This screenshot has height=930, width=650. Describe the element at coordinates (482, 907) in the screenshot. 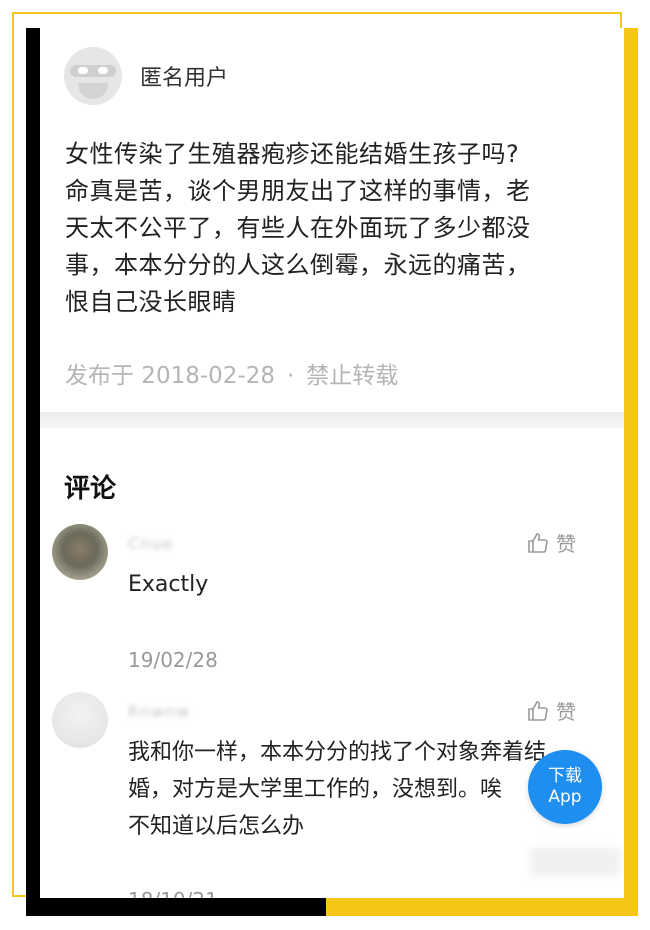

I see `decorative-bar-bottom-yellow` at that location.